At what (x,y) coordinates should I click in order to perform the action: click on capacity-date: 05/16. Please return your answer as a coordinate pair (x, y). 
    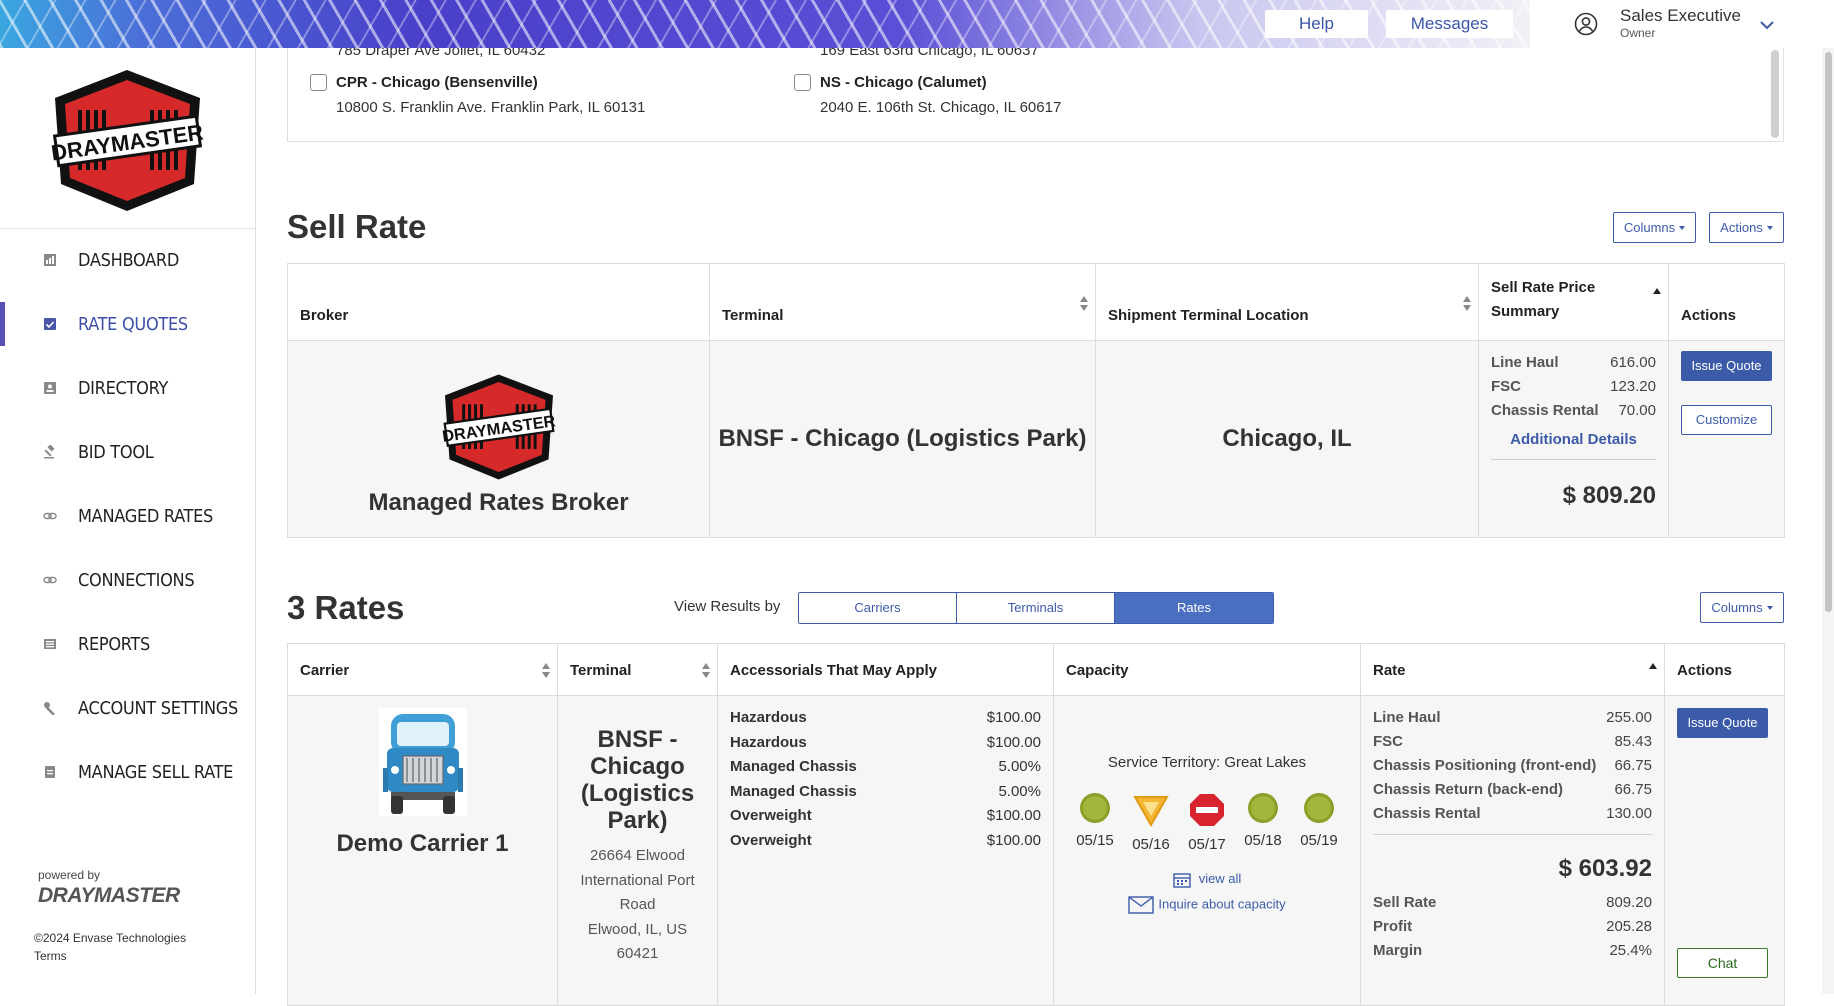
    Looking at the image, I should click on (1151, 844).